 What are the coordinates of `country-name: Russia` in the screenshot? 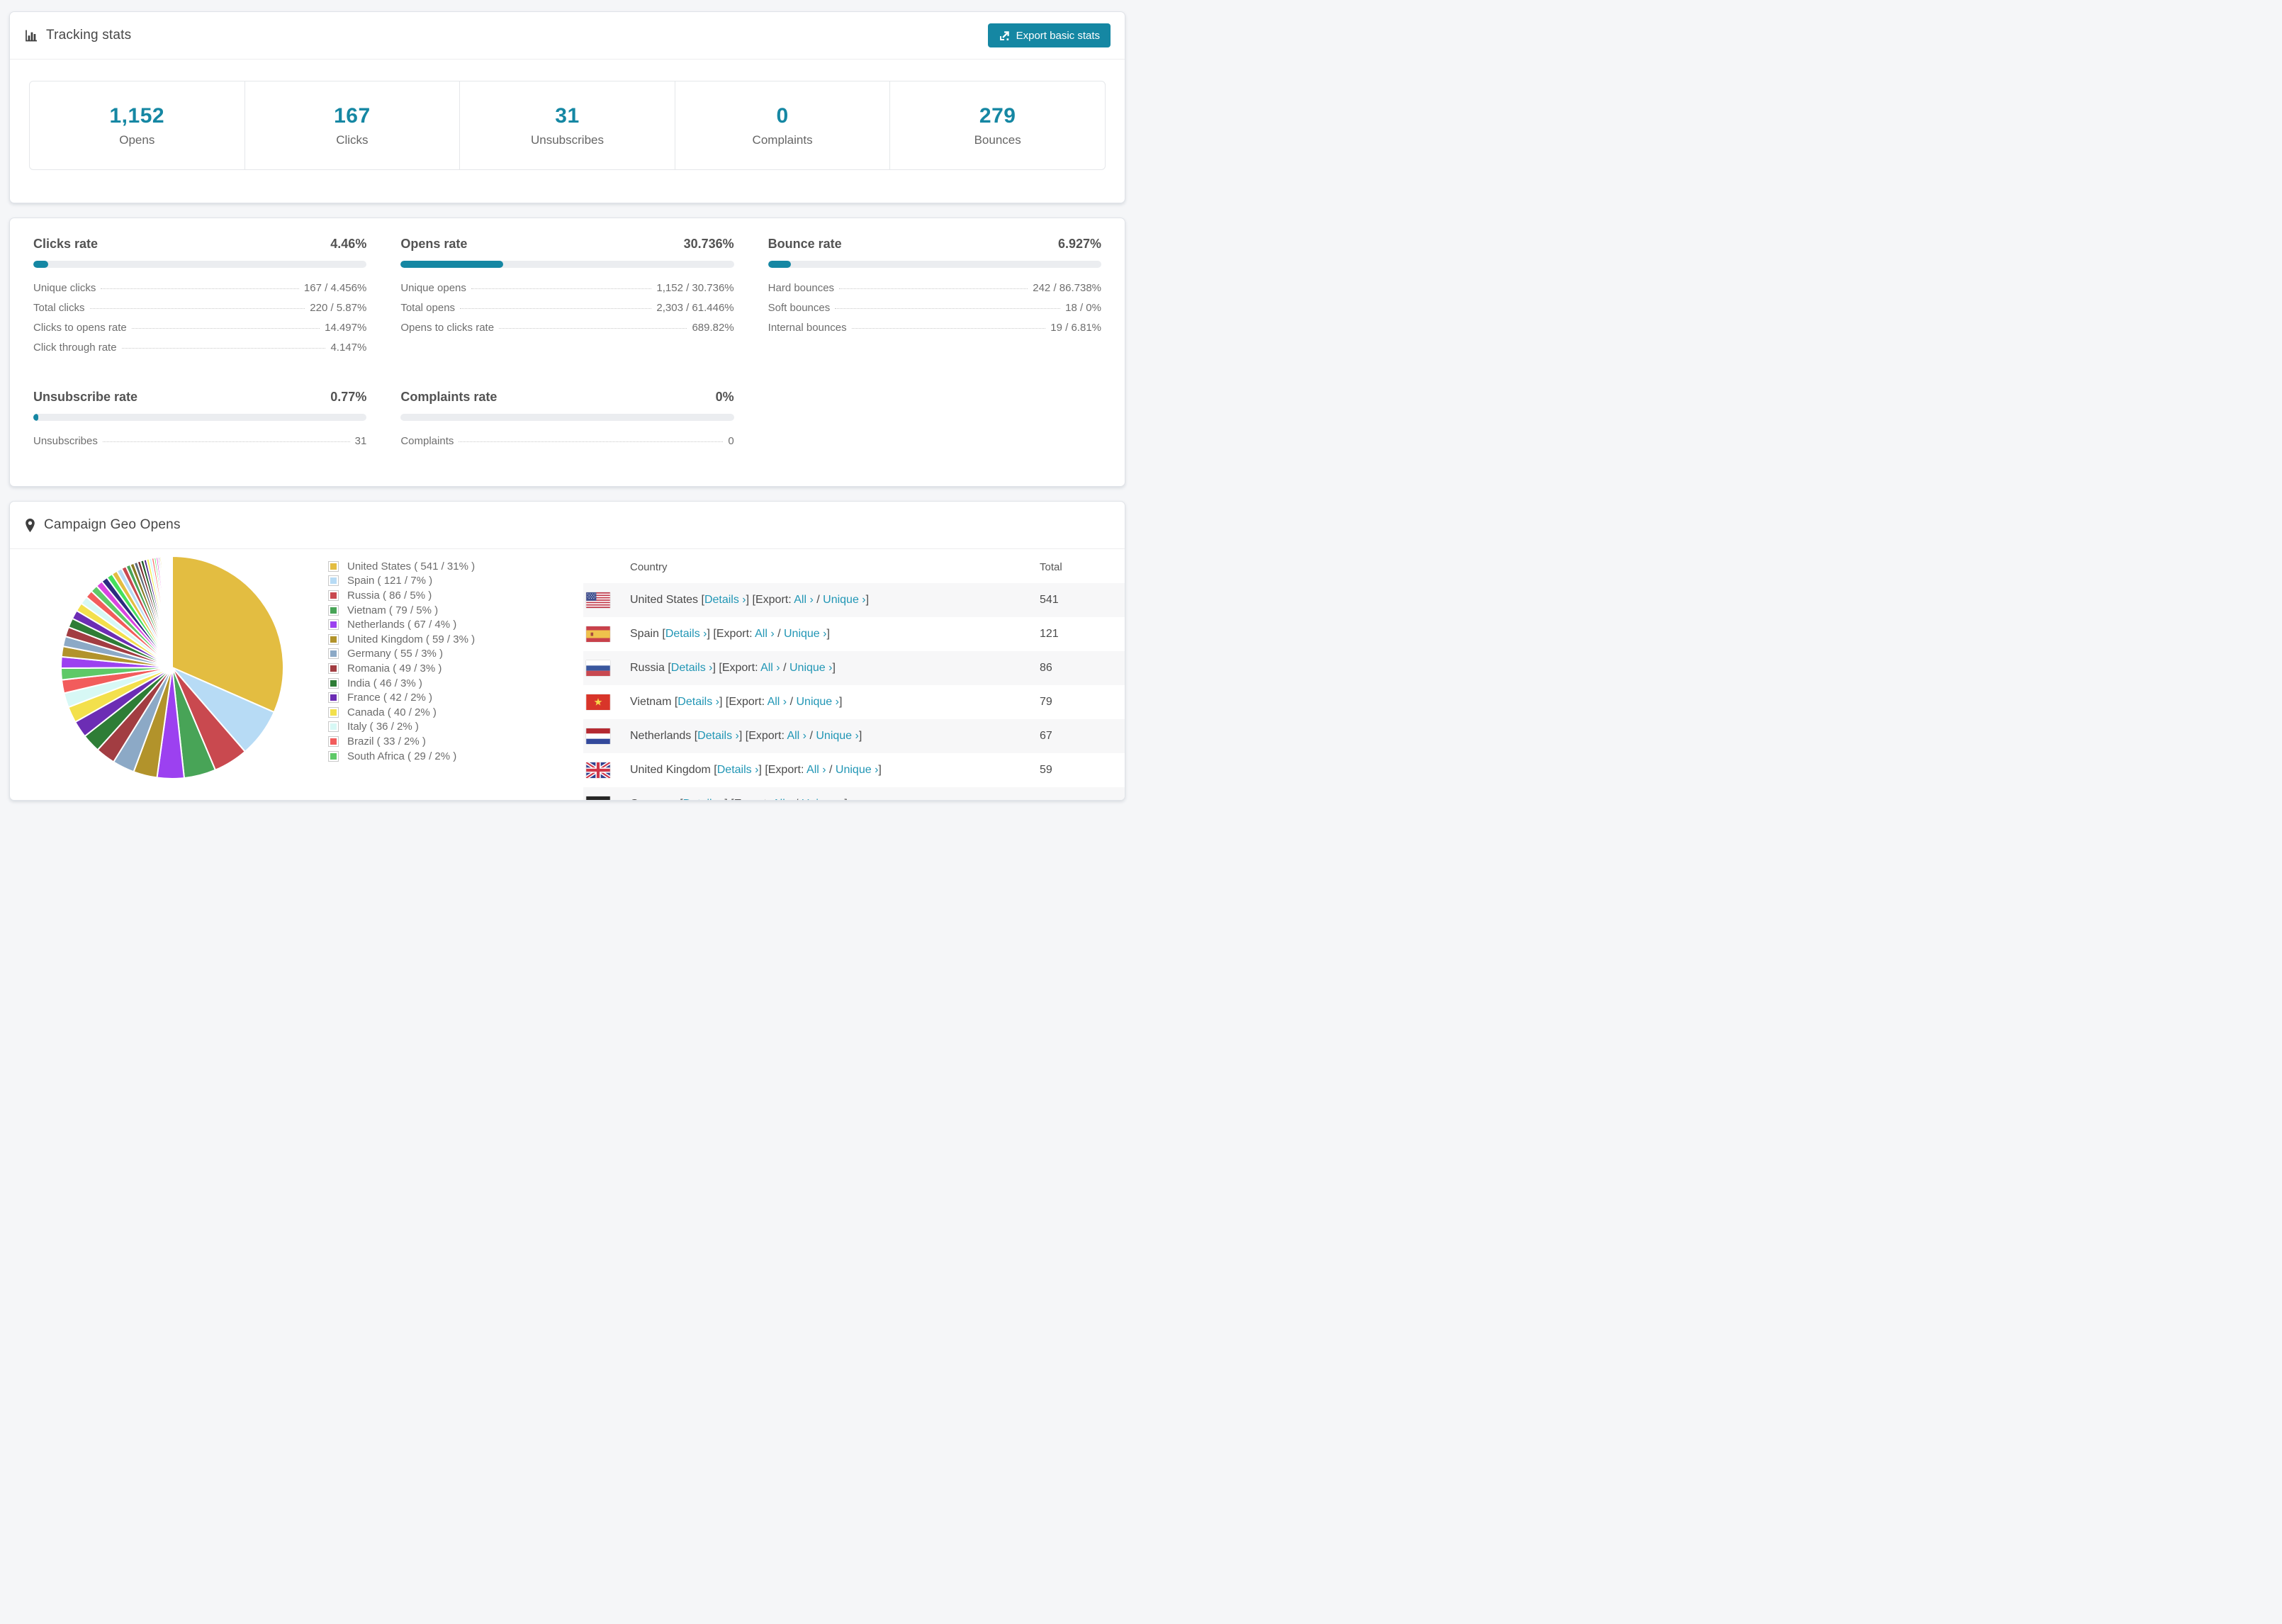 It's located at (647, 668).